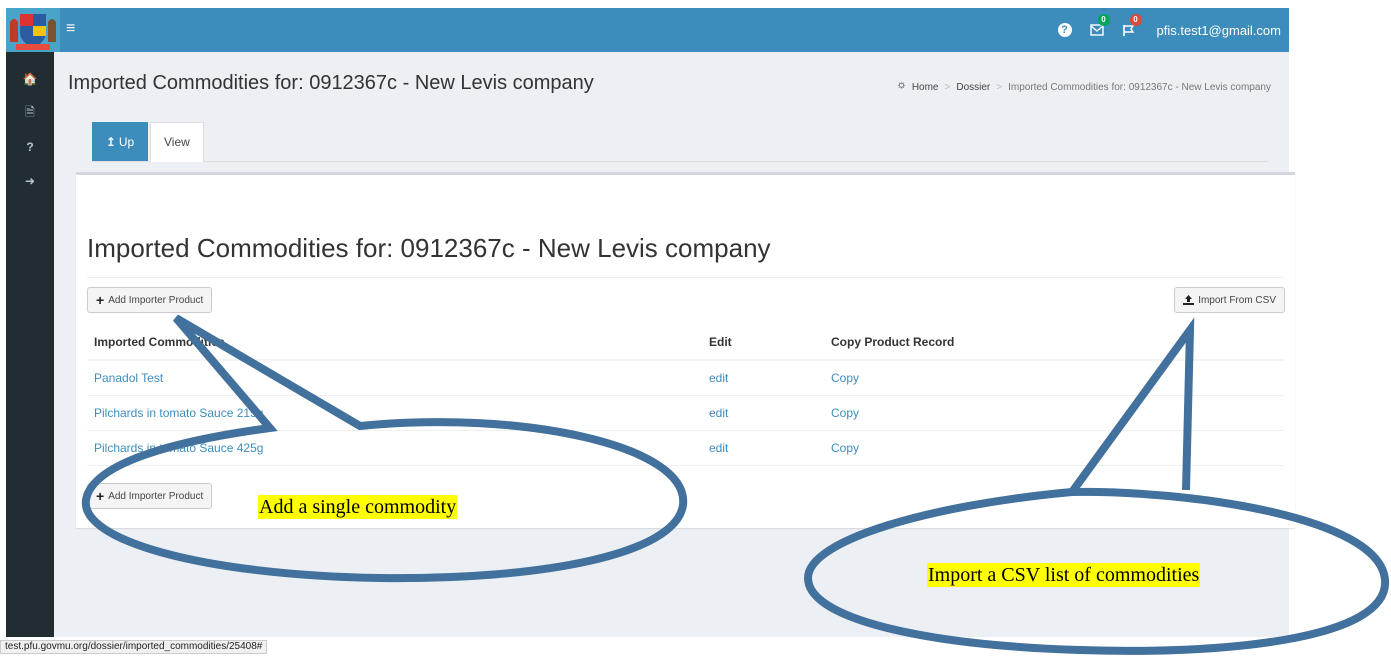 The image size is (1391, 662). Describe the element at coordinates (358, 507) in the screenshot. I see `annotation-left-label: Add a single commodity` at that location.